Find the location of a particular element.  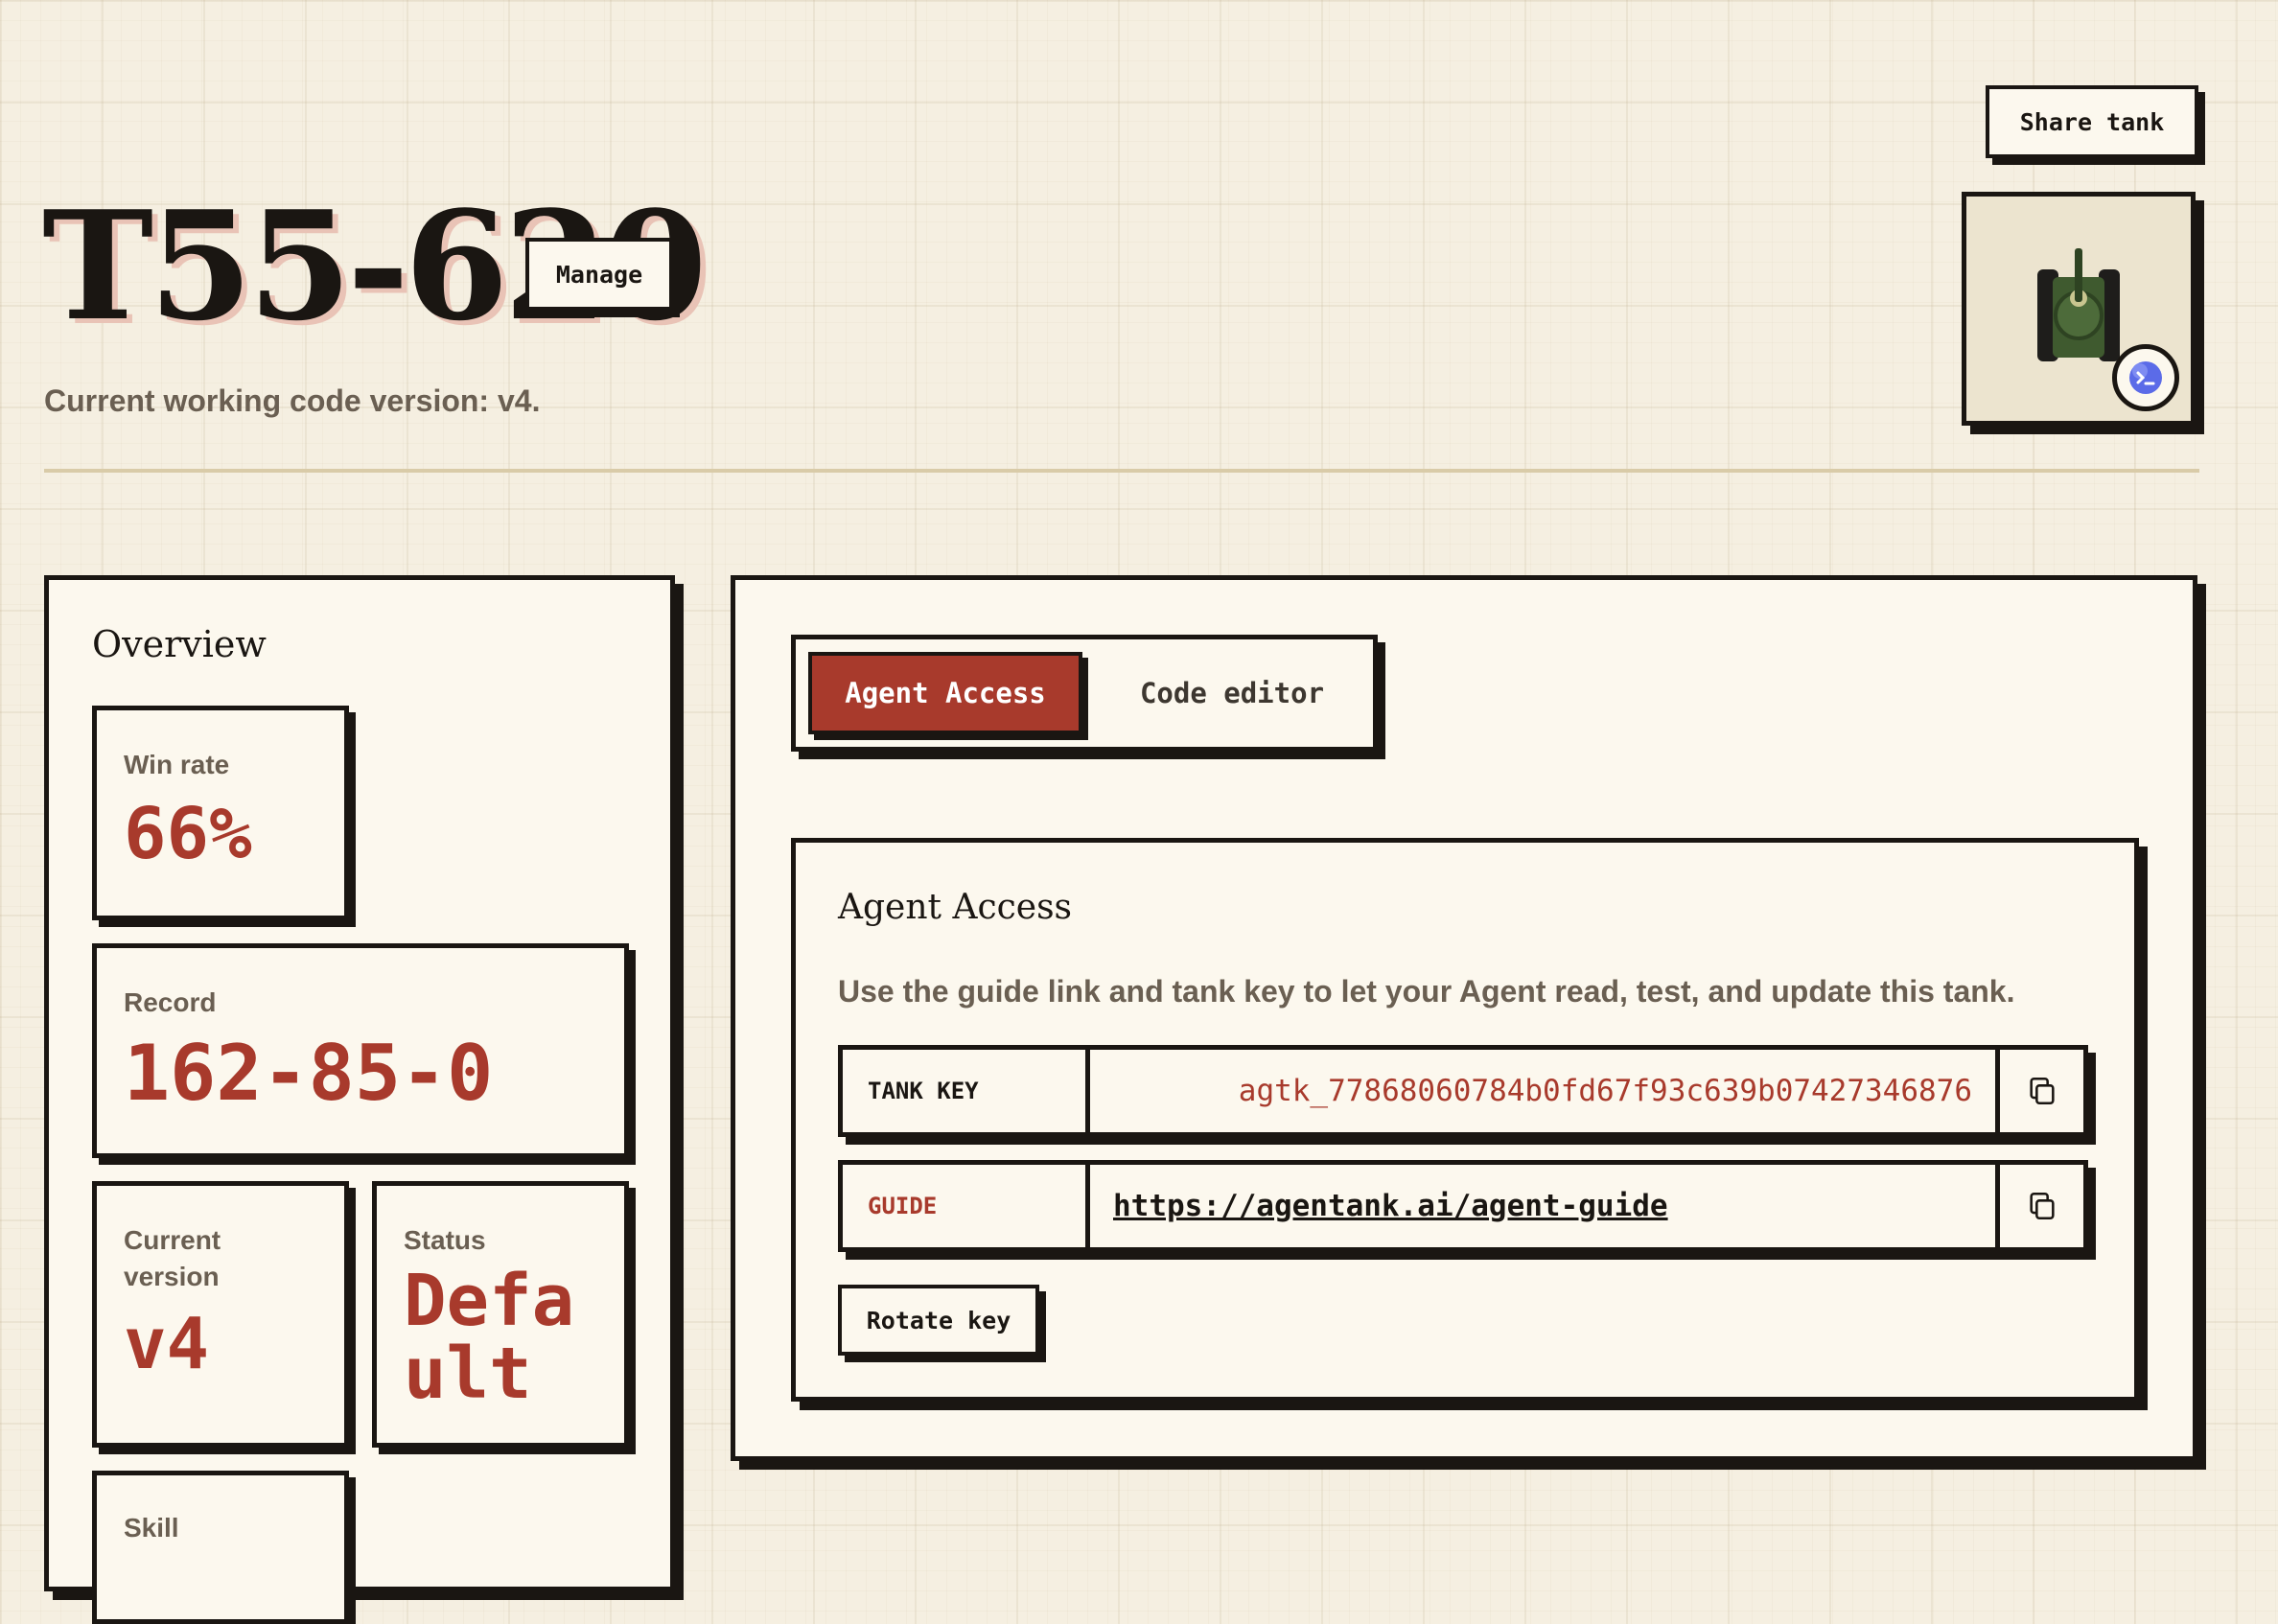

guide-value: https://agentank.ai/agent-guide is located at coordinates (1542, 1206).